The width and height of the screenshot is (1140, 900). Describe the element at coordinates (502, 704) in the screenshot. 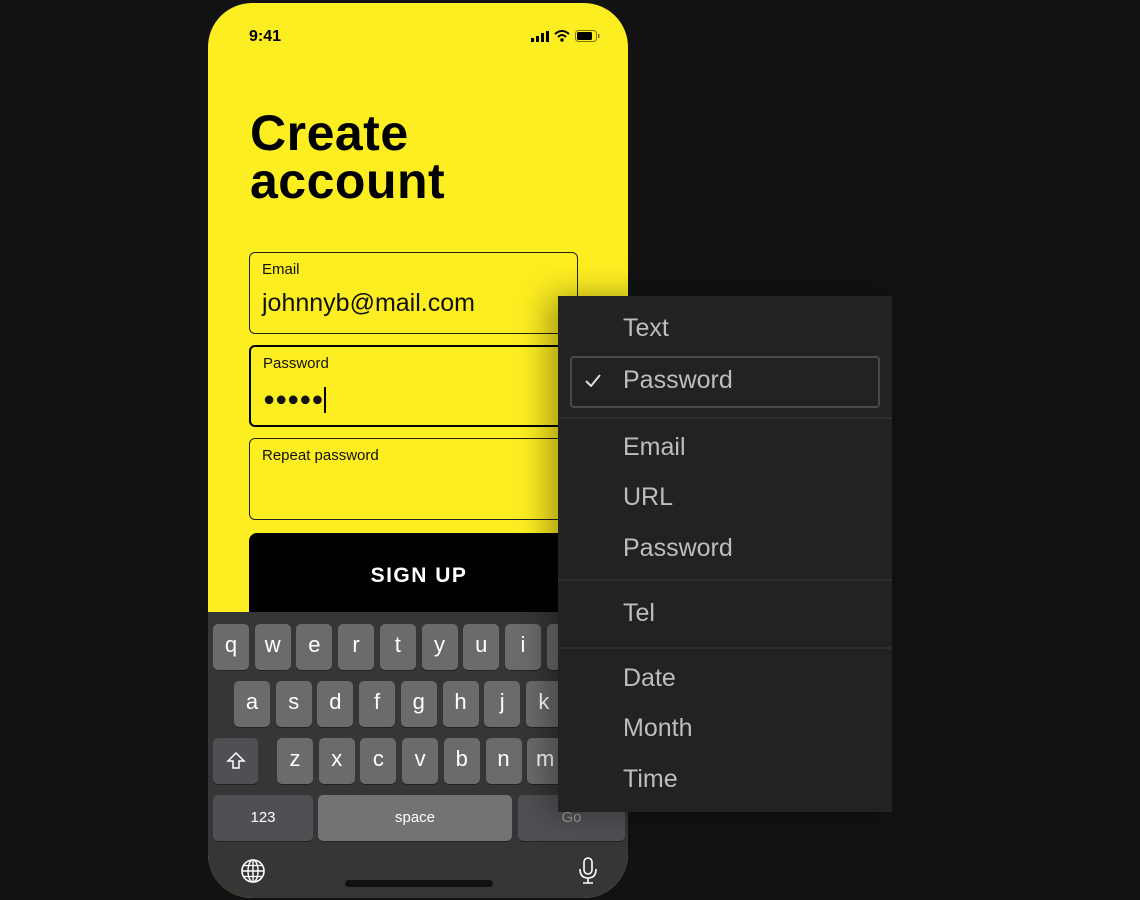

I see `key-j: j` at that location.